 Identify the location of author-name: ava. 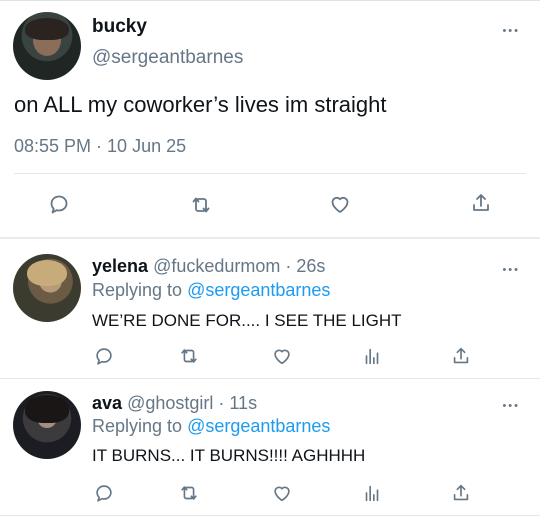
(107, 403).